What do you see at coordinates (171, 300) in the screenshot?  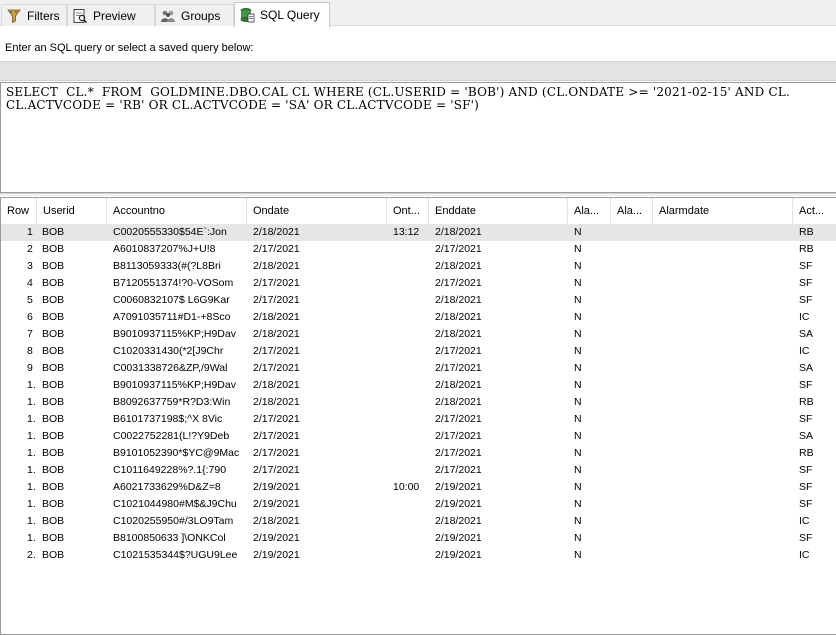 I see `cell-accountno: C0060832107$ L6G9Kar` at bounding box center [171, 300].